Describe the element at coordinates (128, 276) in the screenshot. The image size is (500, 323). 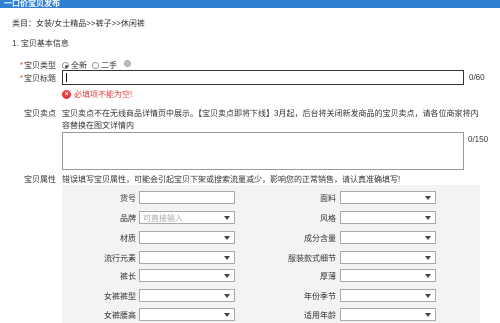
I see `attr-label-length: 裤长` at that location.